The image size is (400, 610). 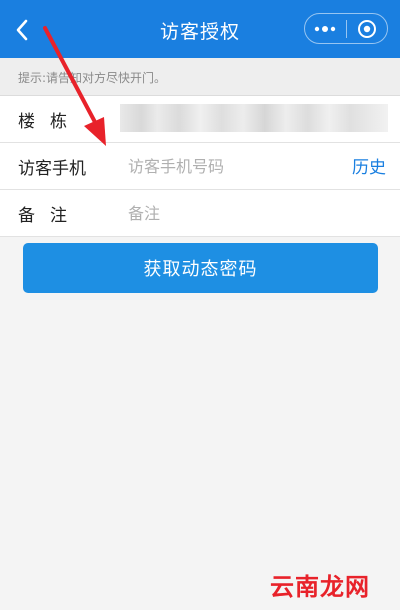 I want to click on chevron-left-icon, so click(x=22, y=30).